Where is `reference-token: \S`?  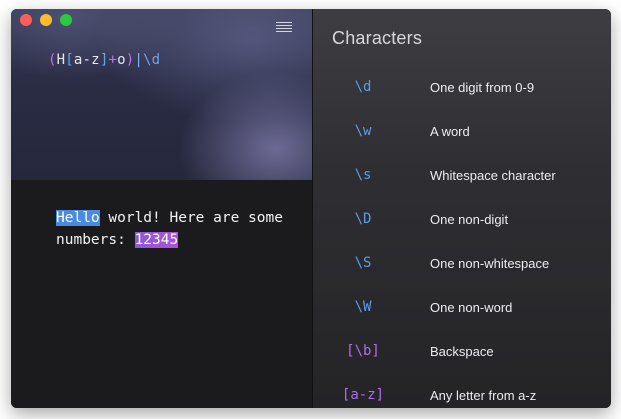 reference-token: \S is located at coordinates (363, 263).